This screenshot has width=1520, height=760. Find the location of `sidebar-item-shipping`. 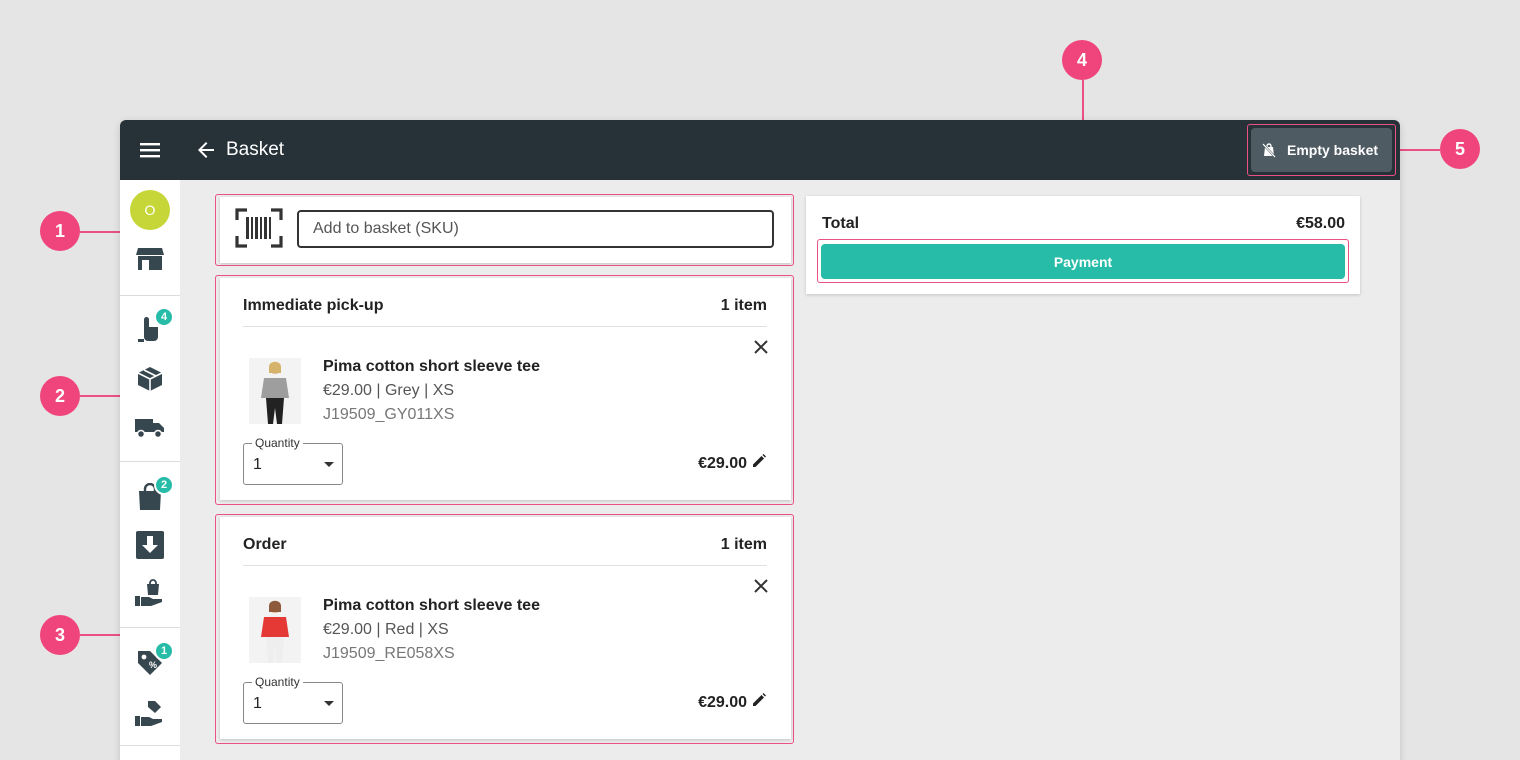

sidebar-item-shipping is located at coordinates (150, 428).